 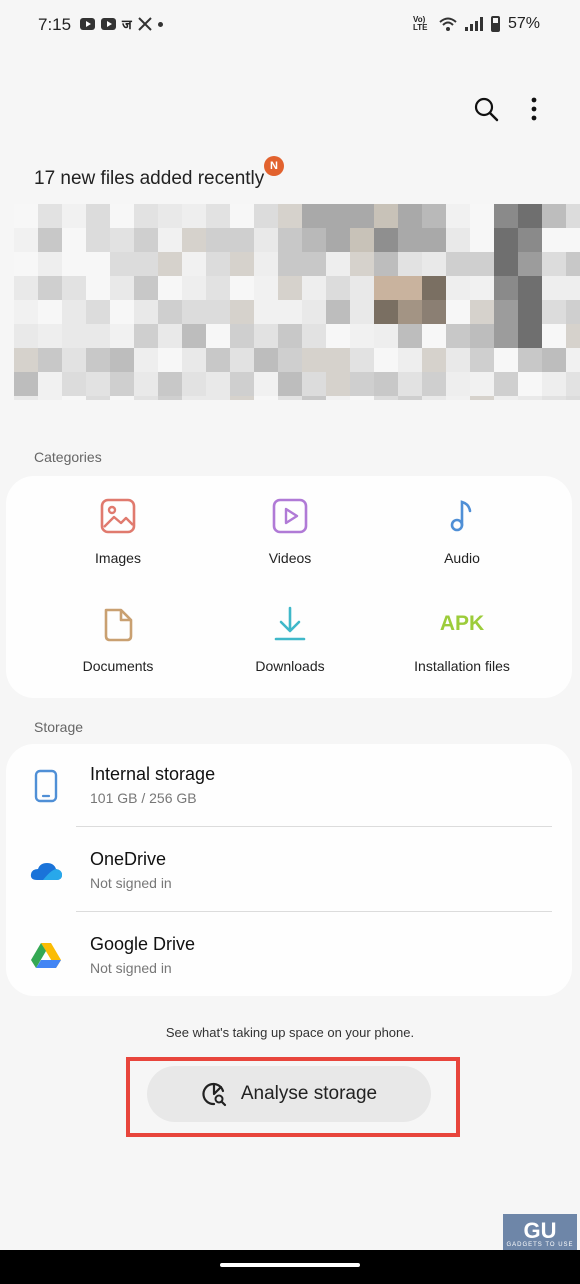 What do you see at coordinates (462, 531) in the screenshot?
I see `category-audio: Audio` at bounding box center [462, 531].